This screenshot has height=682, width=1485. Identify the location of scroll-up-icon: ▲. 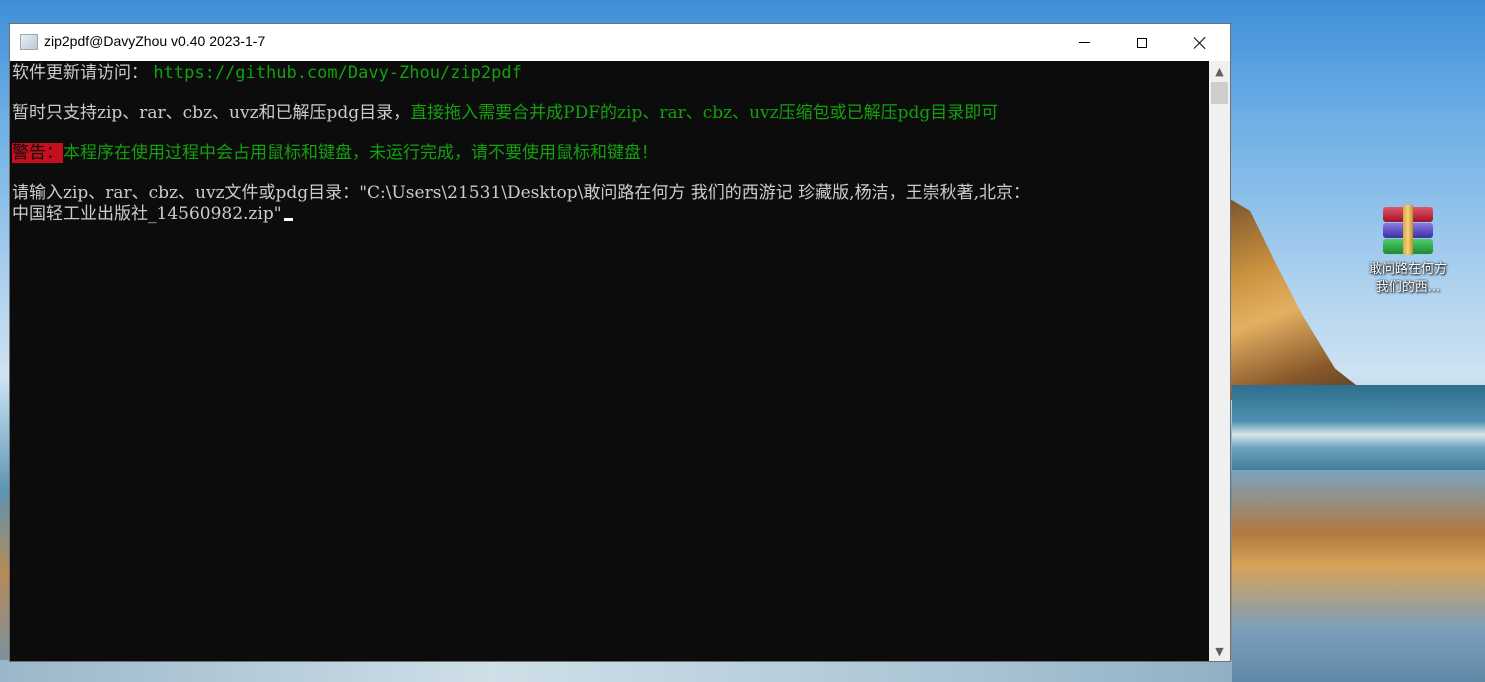
(1219, 71).